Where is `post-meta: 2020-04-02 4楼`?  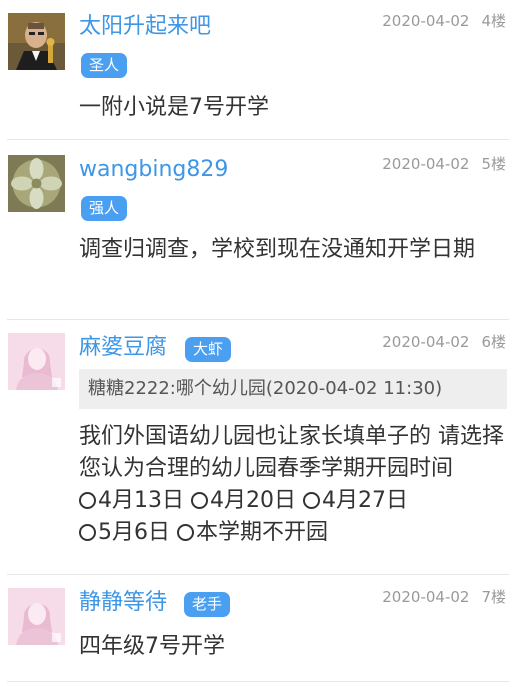
post-meta: 2020-04-02 4楼 is located at coordinates (444, 21).